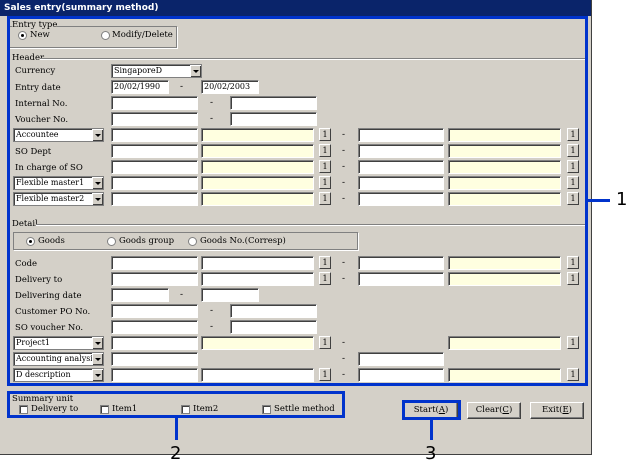 The image size is (641, 472). I want to click on exit-label: Exit(, so click(552, 410).